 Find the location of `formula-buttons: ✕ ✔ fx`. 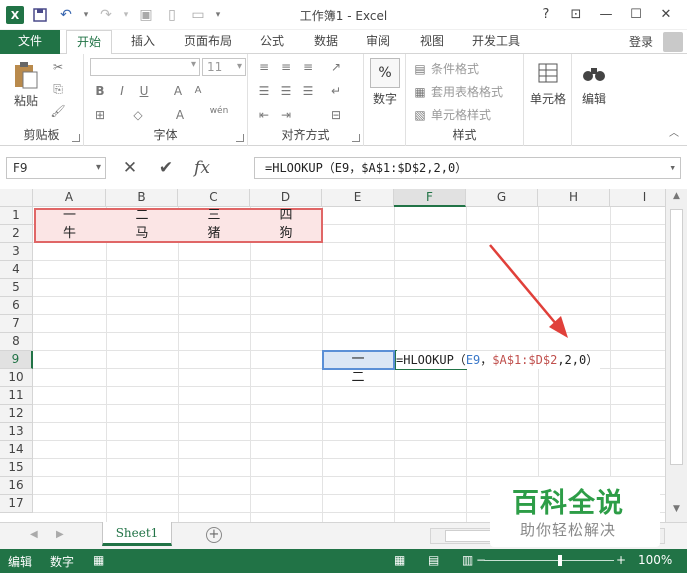

formula-buttons: ✕ ✔ fx is located at coordinates (182, 168).